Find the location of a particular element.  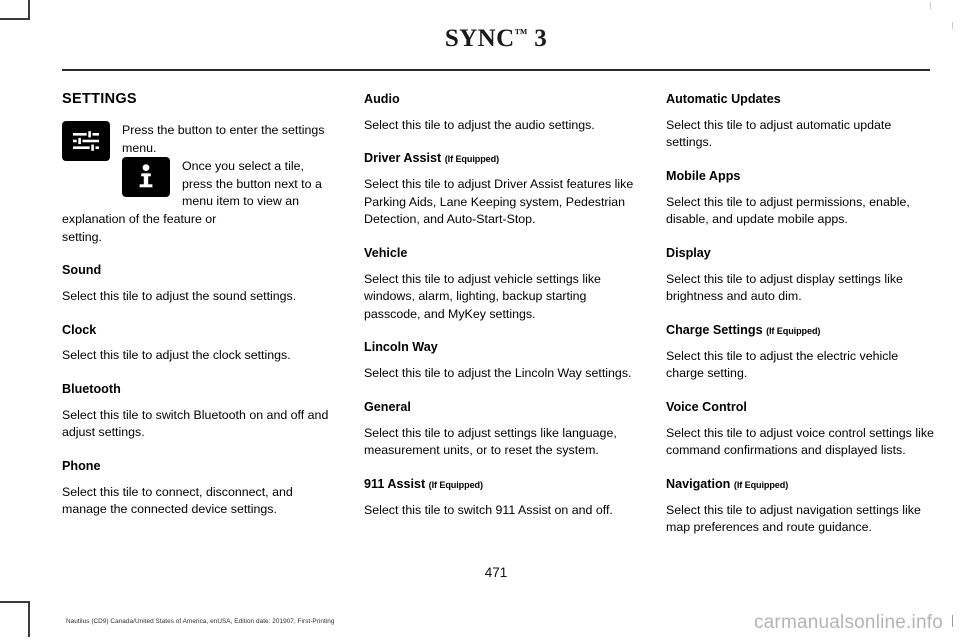

entry-title-text: Vehicle is located at coordinates (386, 252).